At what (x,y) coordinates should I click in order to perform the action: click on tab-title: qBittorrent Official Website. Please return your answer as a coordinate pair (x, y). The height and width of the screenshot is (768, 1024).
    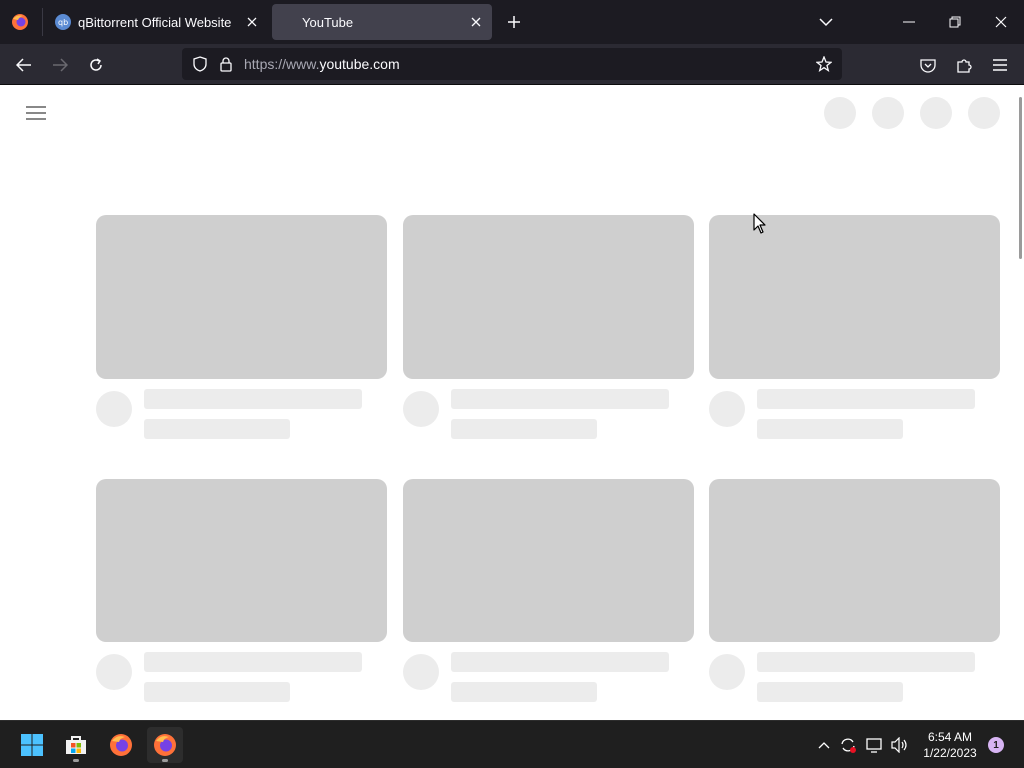
    Looking at the image, I should click on (155, 22).